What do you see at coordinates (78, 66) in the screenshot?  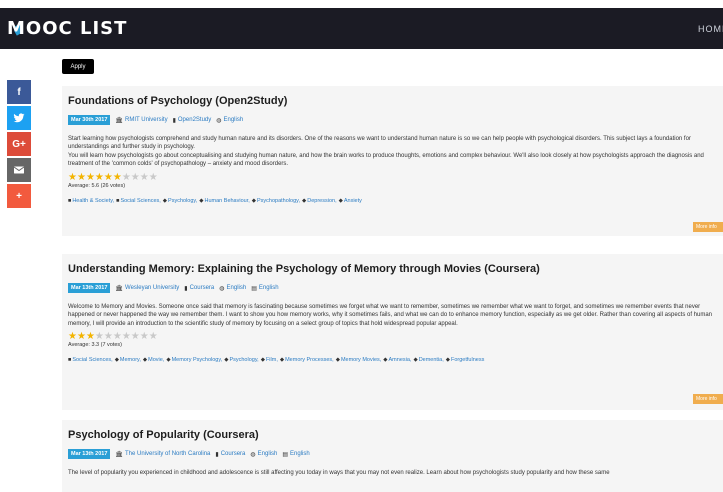 I see `apply-button: Apply` at bounding box center [78, 66].